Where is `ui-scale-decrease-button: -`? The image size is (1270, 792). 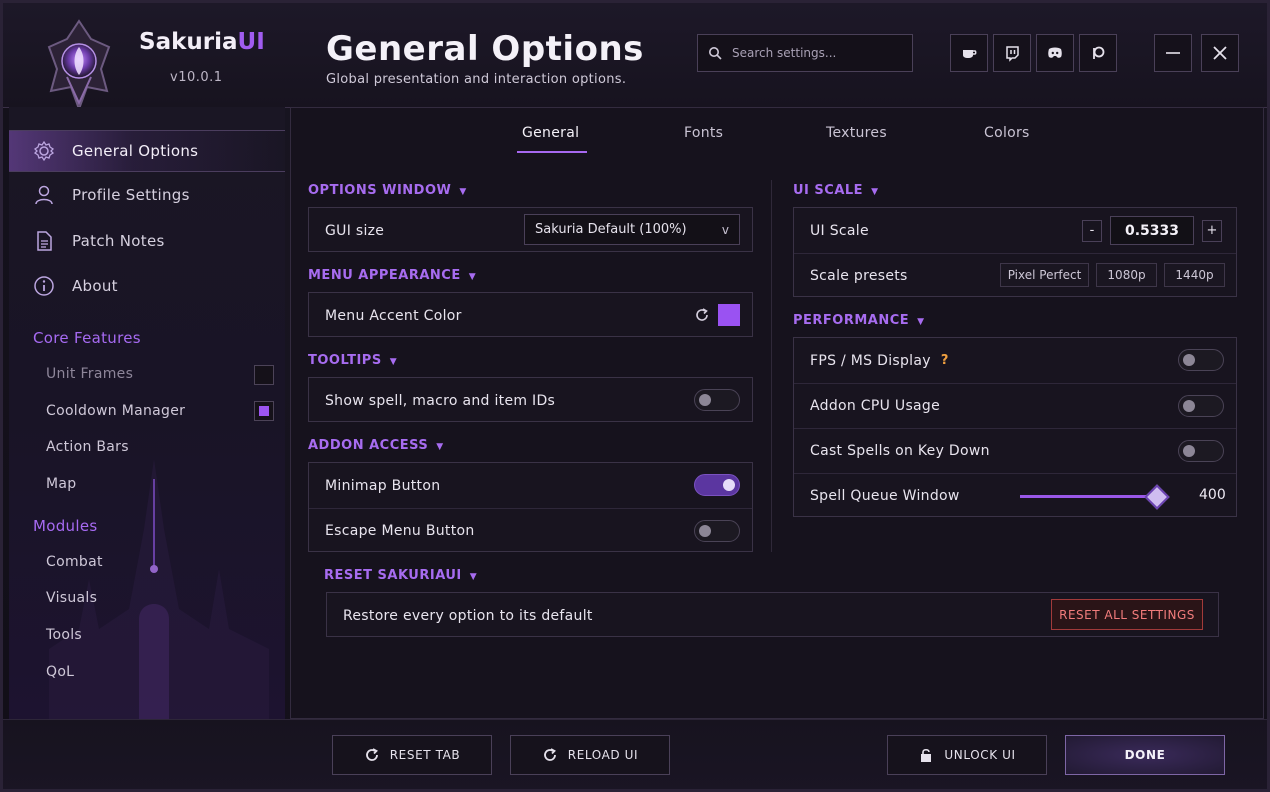
ui-scale-decrease-button: - is located at coordinates (1092, 230).